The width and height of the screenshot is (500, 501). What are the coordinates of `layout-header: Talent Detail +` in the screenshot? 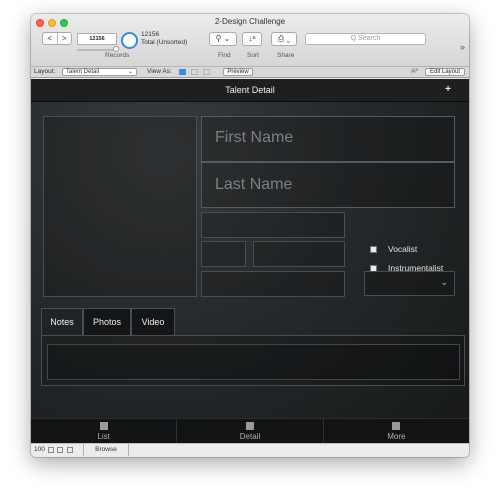 It's located at (250, 90).